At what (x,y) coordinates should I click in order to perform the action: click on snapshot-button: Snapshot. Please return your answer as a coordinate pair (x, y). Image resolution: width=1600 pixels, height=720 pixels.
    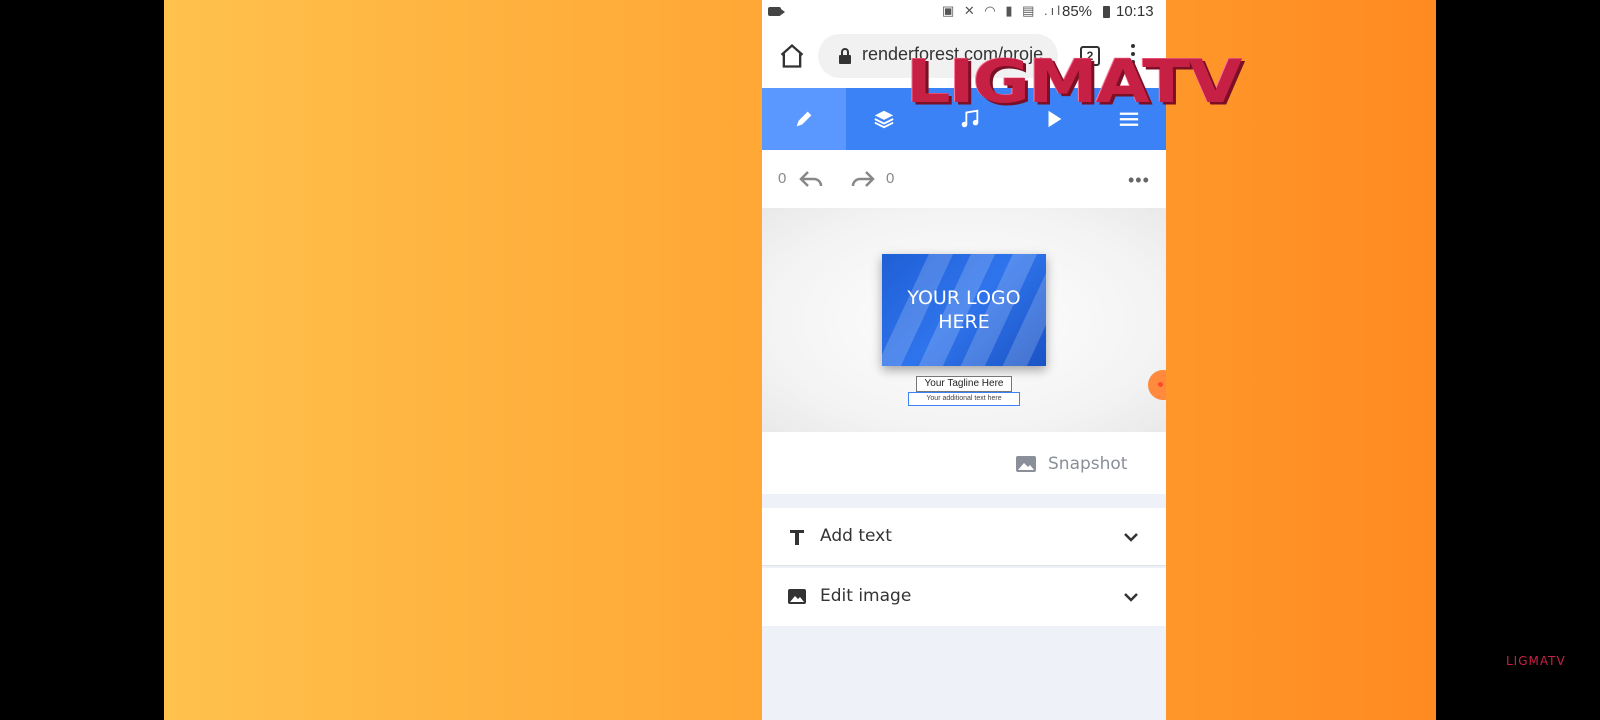
    Looking at the image, I should click on (1071, 464).